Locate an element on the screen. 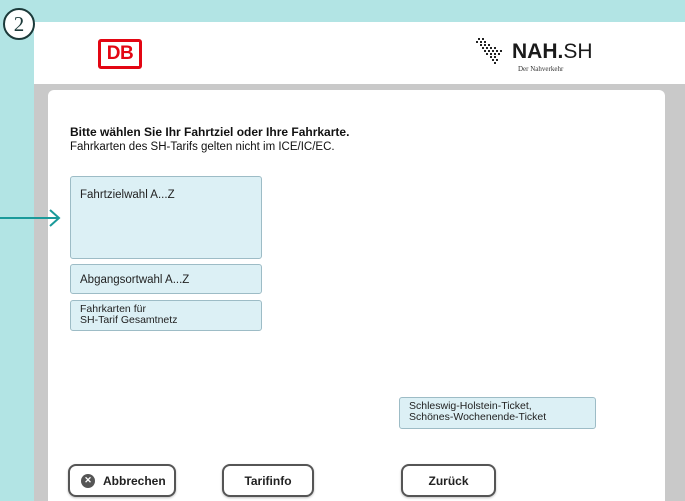 The width and height of the screenshot is (685, 501). cancel-button-label: Abbrechen is located at coordinates (134, 480).